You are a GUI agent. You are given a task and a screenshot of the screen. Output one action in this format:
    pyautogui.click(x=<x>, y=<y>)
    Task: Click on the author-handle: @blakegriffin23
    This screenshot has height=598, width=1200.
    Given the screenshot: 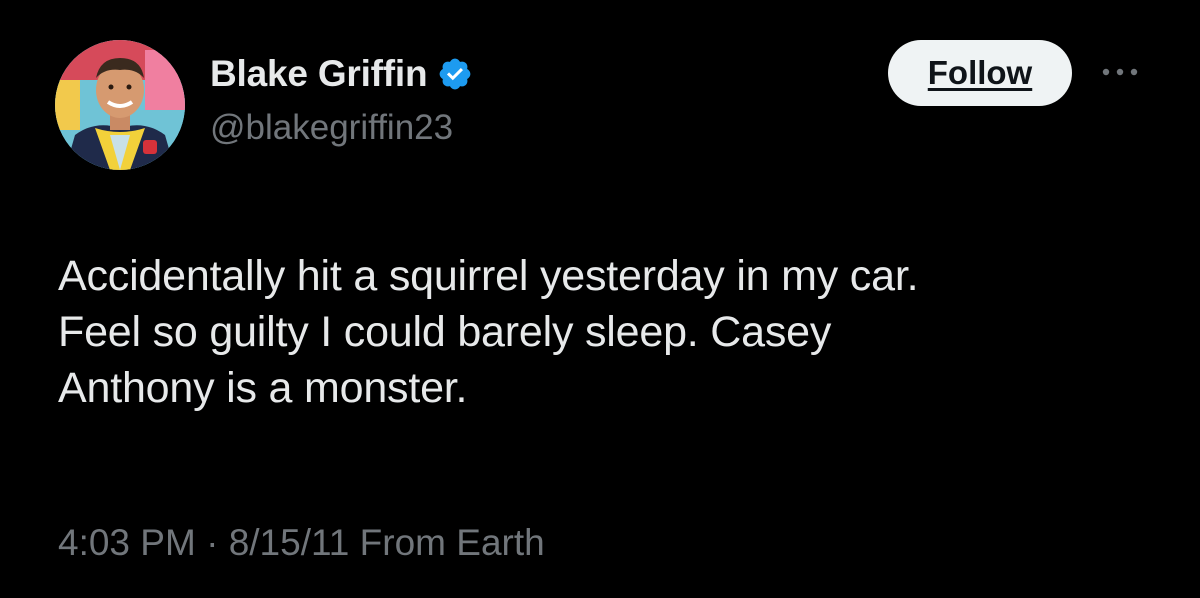 What is the action you would take?
    pyautogui.click(x=331, y=128)
    